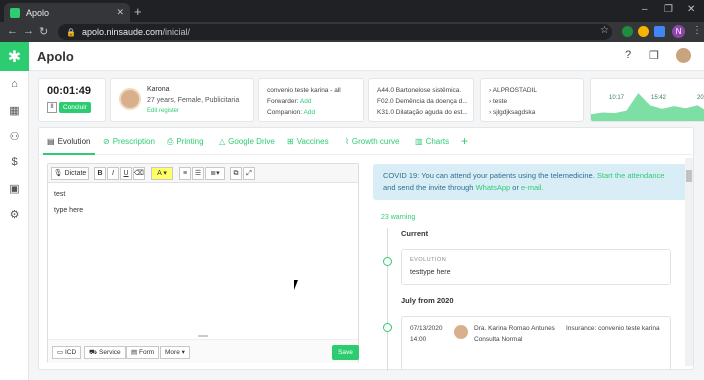 The height and width of the screenshot is (380, 704). I want to click on app-sidebar: ✱ ⌂ ▦ ⚇ $ ▣ ⚙, so click(14, 211).